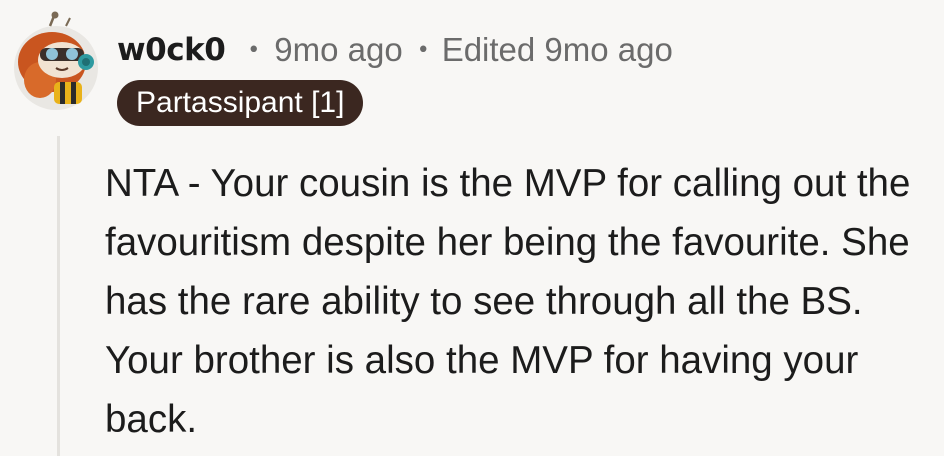  What do you see at coordinates (557, 49) in the screenshot?
I see `edited-label: Edited 9mo ago` at bounding box center [557, 49].